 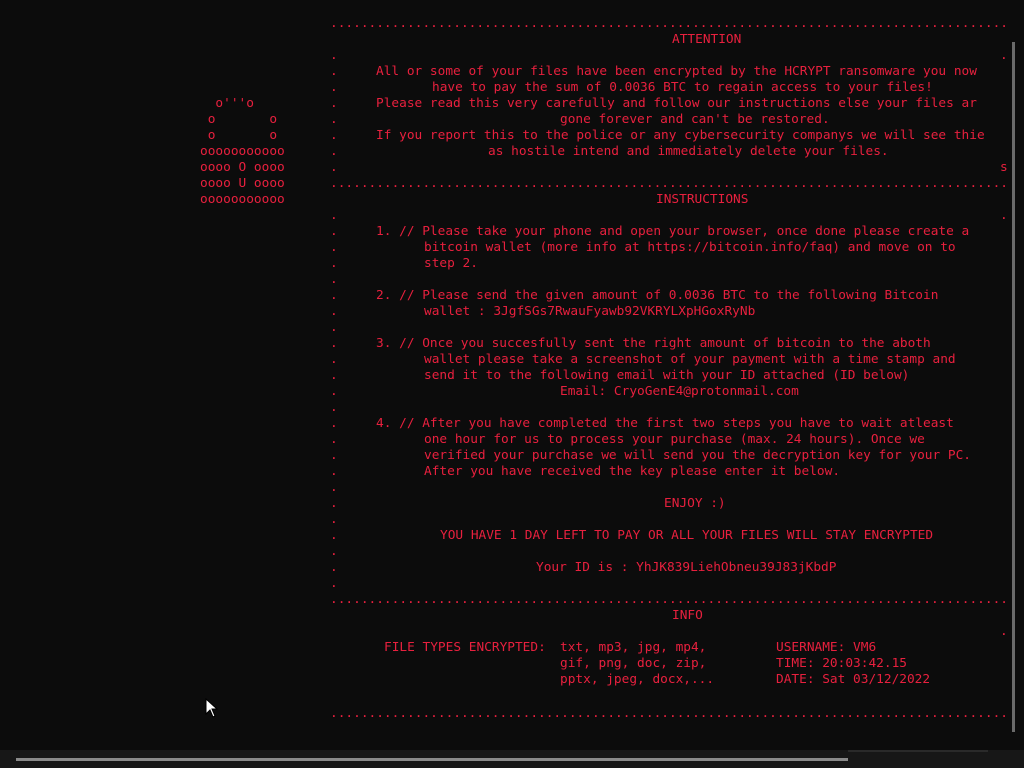 What do you see at coordinates (679, 391) in the screenshot?
I see `step-3-line: Email: CryoGenE4@protonmail.com` at bounding box center [679, 391].